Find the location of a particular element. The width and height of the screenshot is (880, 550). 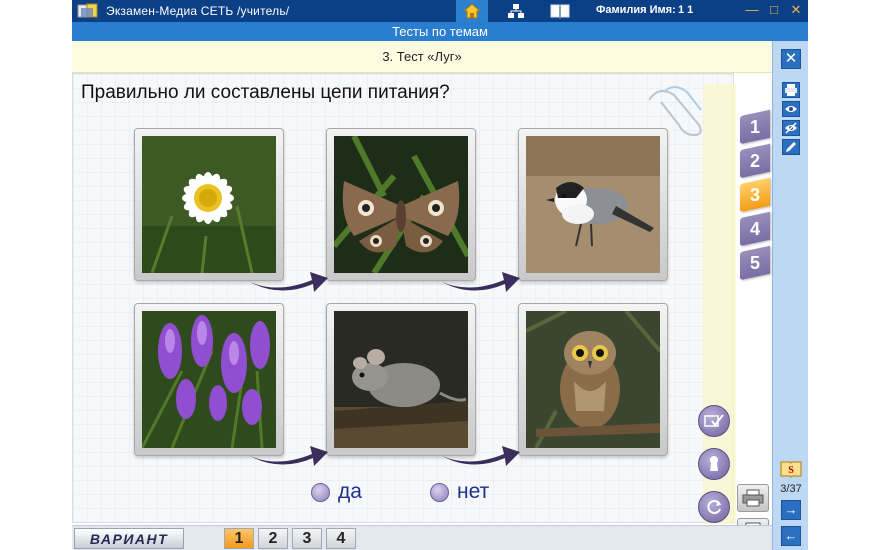

test-title: 3. Тест «Луг» is located at coordinates (422, 57).